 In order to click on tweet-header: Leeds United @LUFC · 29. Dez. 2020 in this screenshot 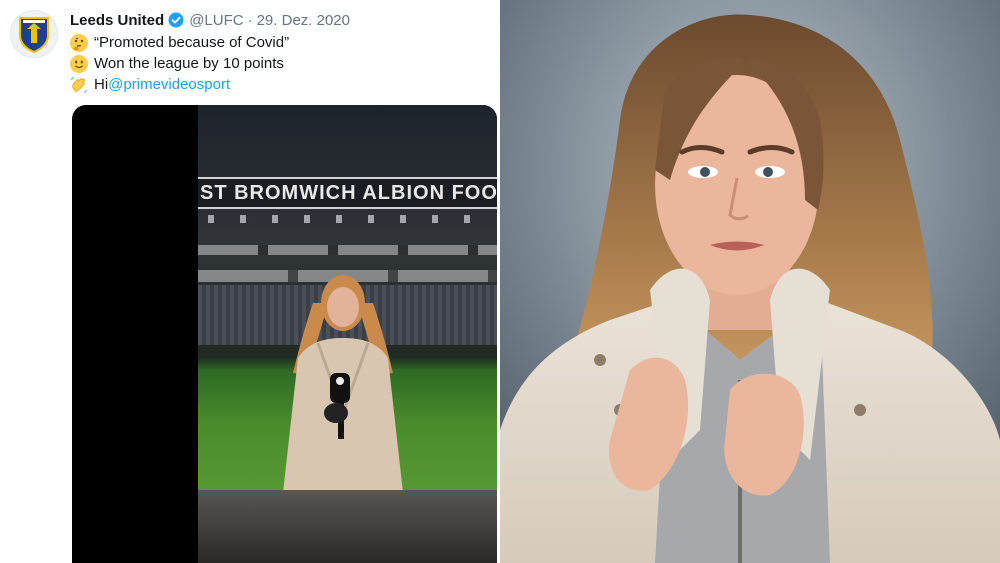, I will do `click(210, 20)`.